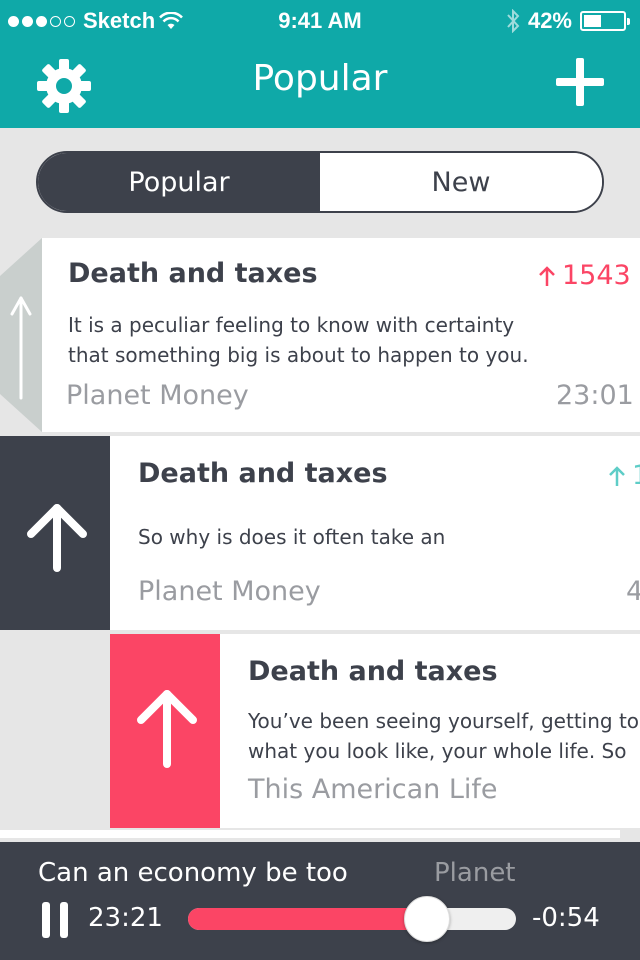 The width and height of the screenshot is (640, 960). Describe the element at coordinates (633, 591) in the screenshot. I see `episode-duration: 4` at that location.